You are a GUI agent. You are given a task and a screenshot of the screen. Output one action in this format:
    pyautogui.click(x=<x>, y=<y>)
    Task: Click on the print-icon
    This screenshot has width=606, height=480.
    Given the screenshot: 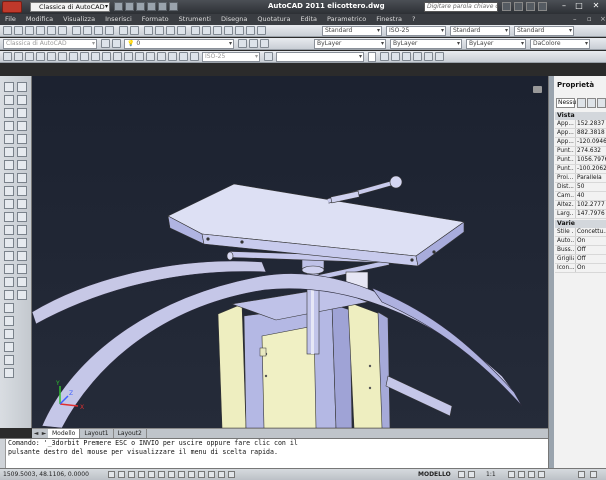 What is the action you would take?
    pyautogui.click(x=40, y=30)
    